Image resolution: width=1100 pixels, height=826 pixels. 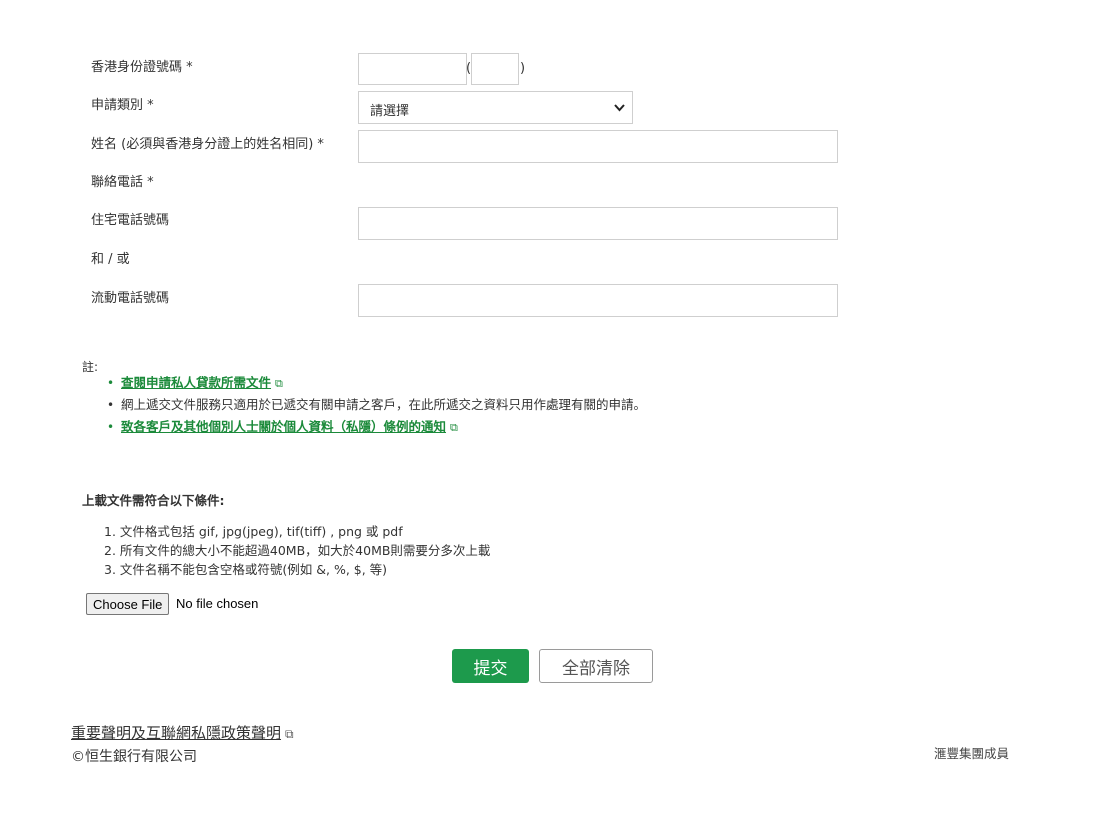 What do you see at coordinates (196, 382) in the screenshot?
I see `required-documents-link: 查閱申請私人貸款所需文件` at bounding box center [196, 382].